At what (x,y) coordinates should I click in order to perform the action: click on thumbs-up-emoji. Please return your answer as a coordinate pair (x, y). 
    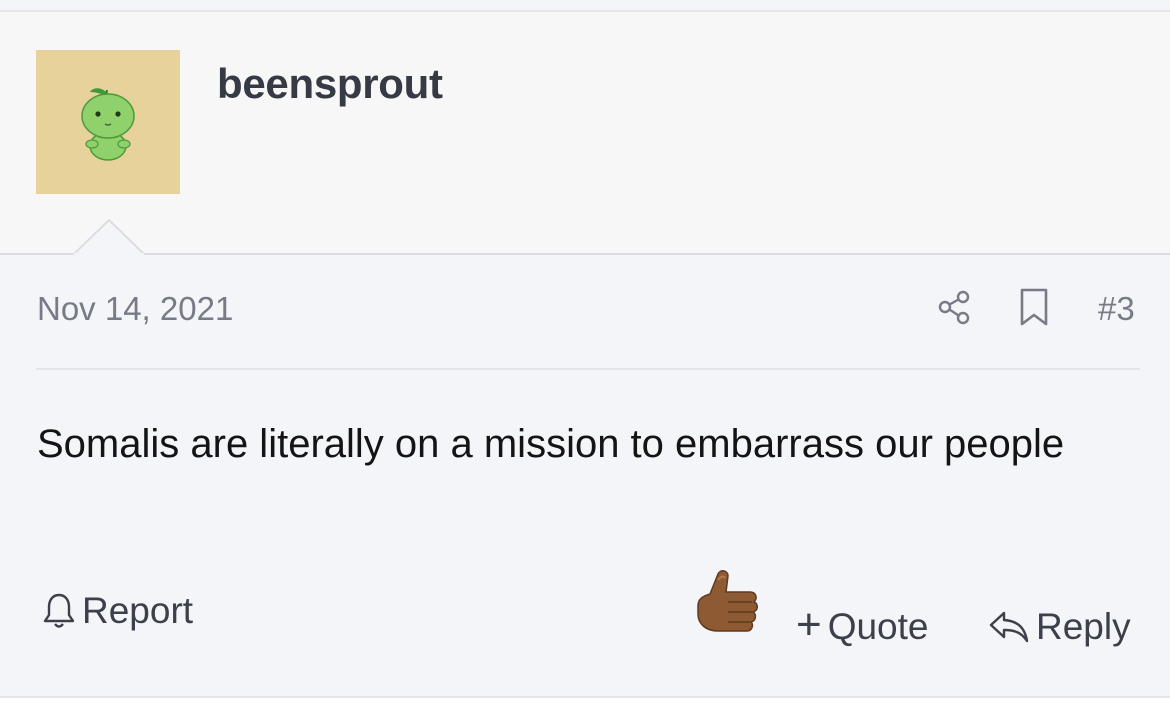
    Looking at the image, I should click on (725, 605).